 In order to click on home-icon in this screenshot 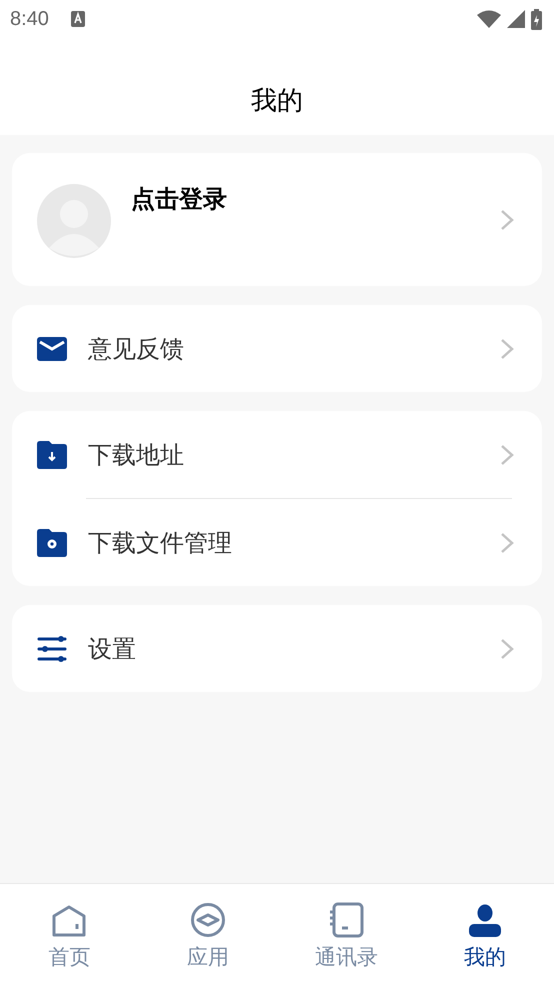, I will do `click(69, 921)`.